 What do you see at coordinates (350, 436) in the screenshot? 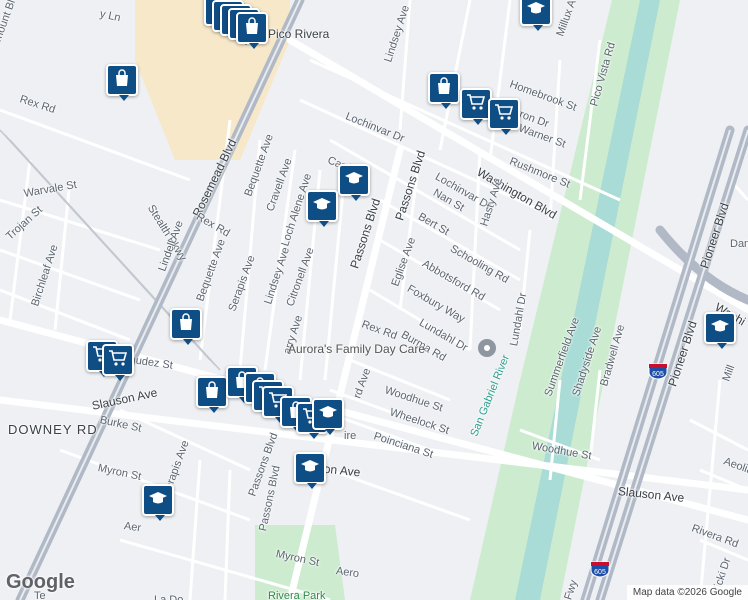
I see `street-label-ire: ire` at bounding box center [350, 436].